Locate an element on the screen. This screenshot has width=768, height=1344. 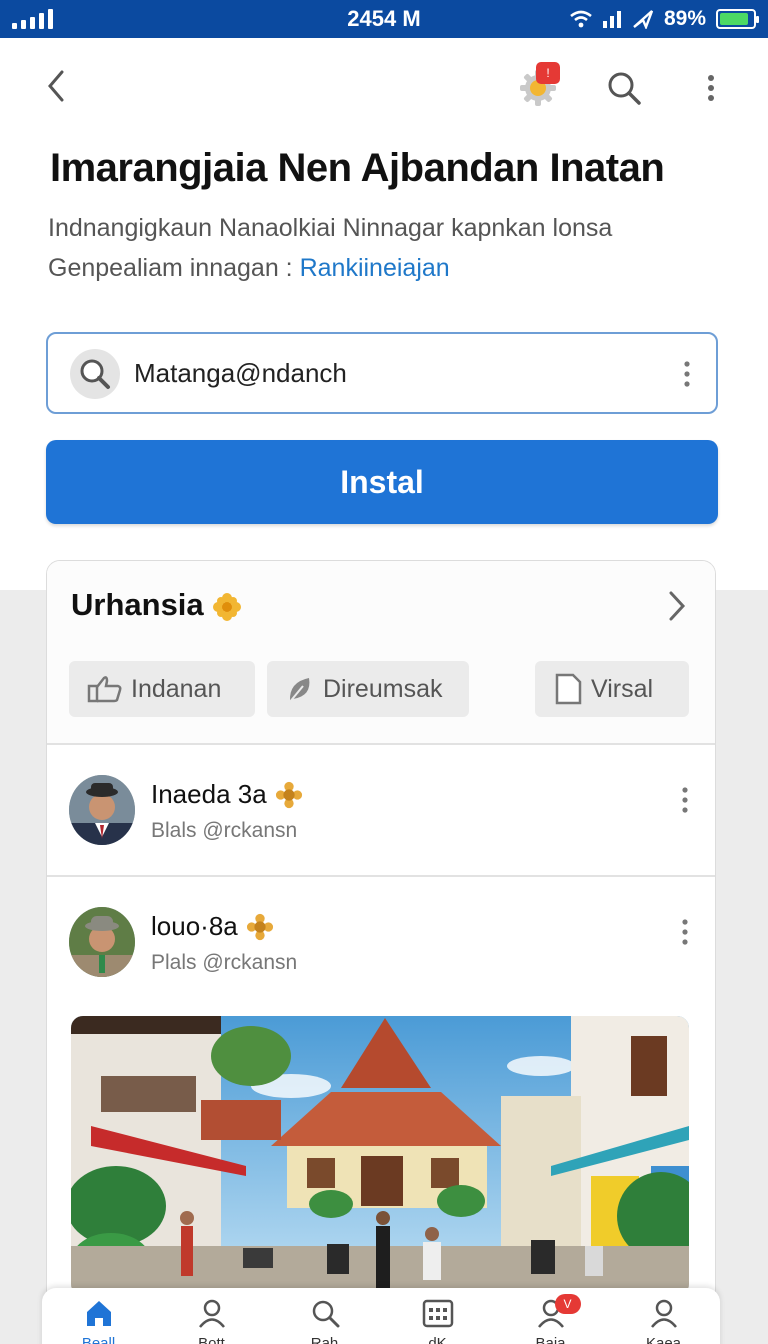
card-title: Urhansia is located at coordinates (137, 604).